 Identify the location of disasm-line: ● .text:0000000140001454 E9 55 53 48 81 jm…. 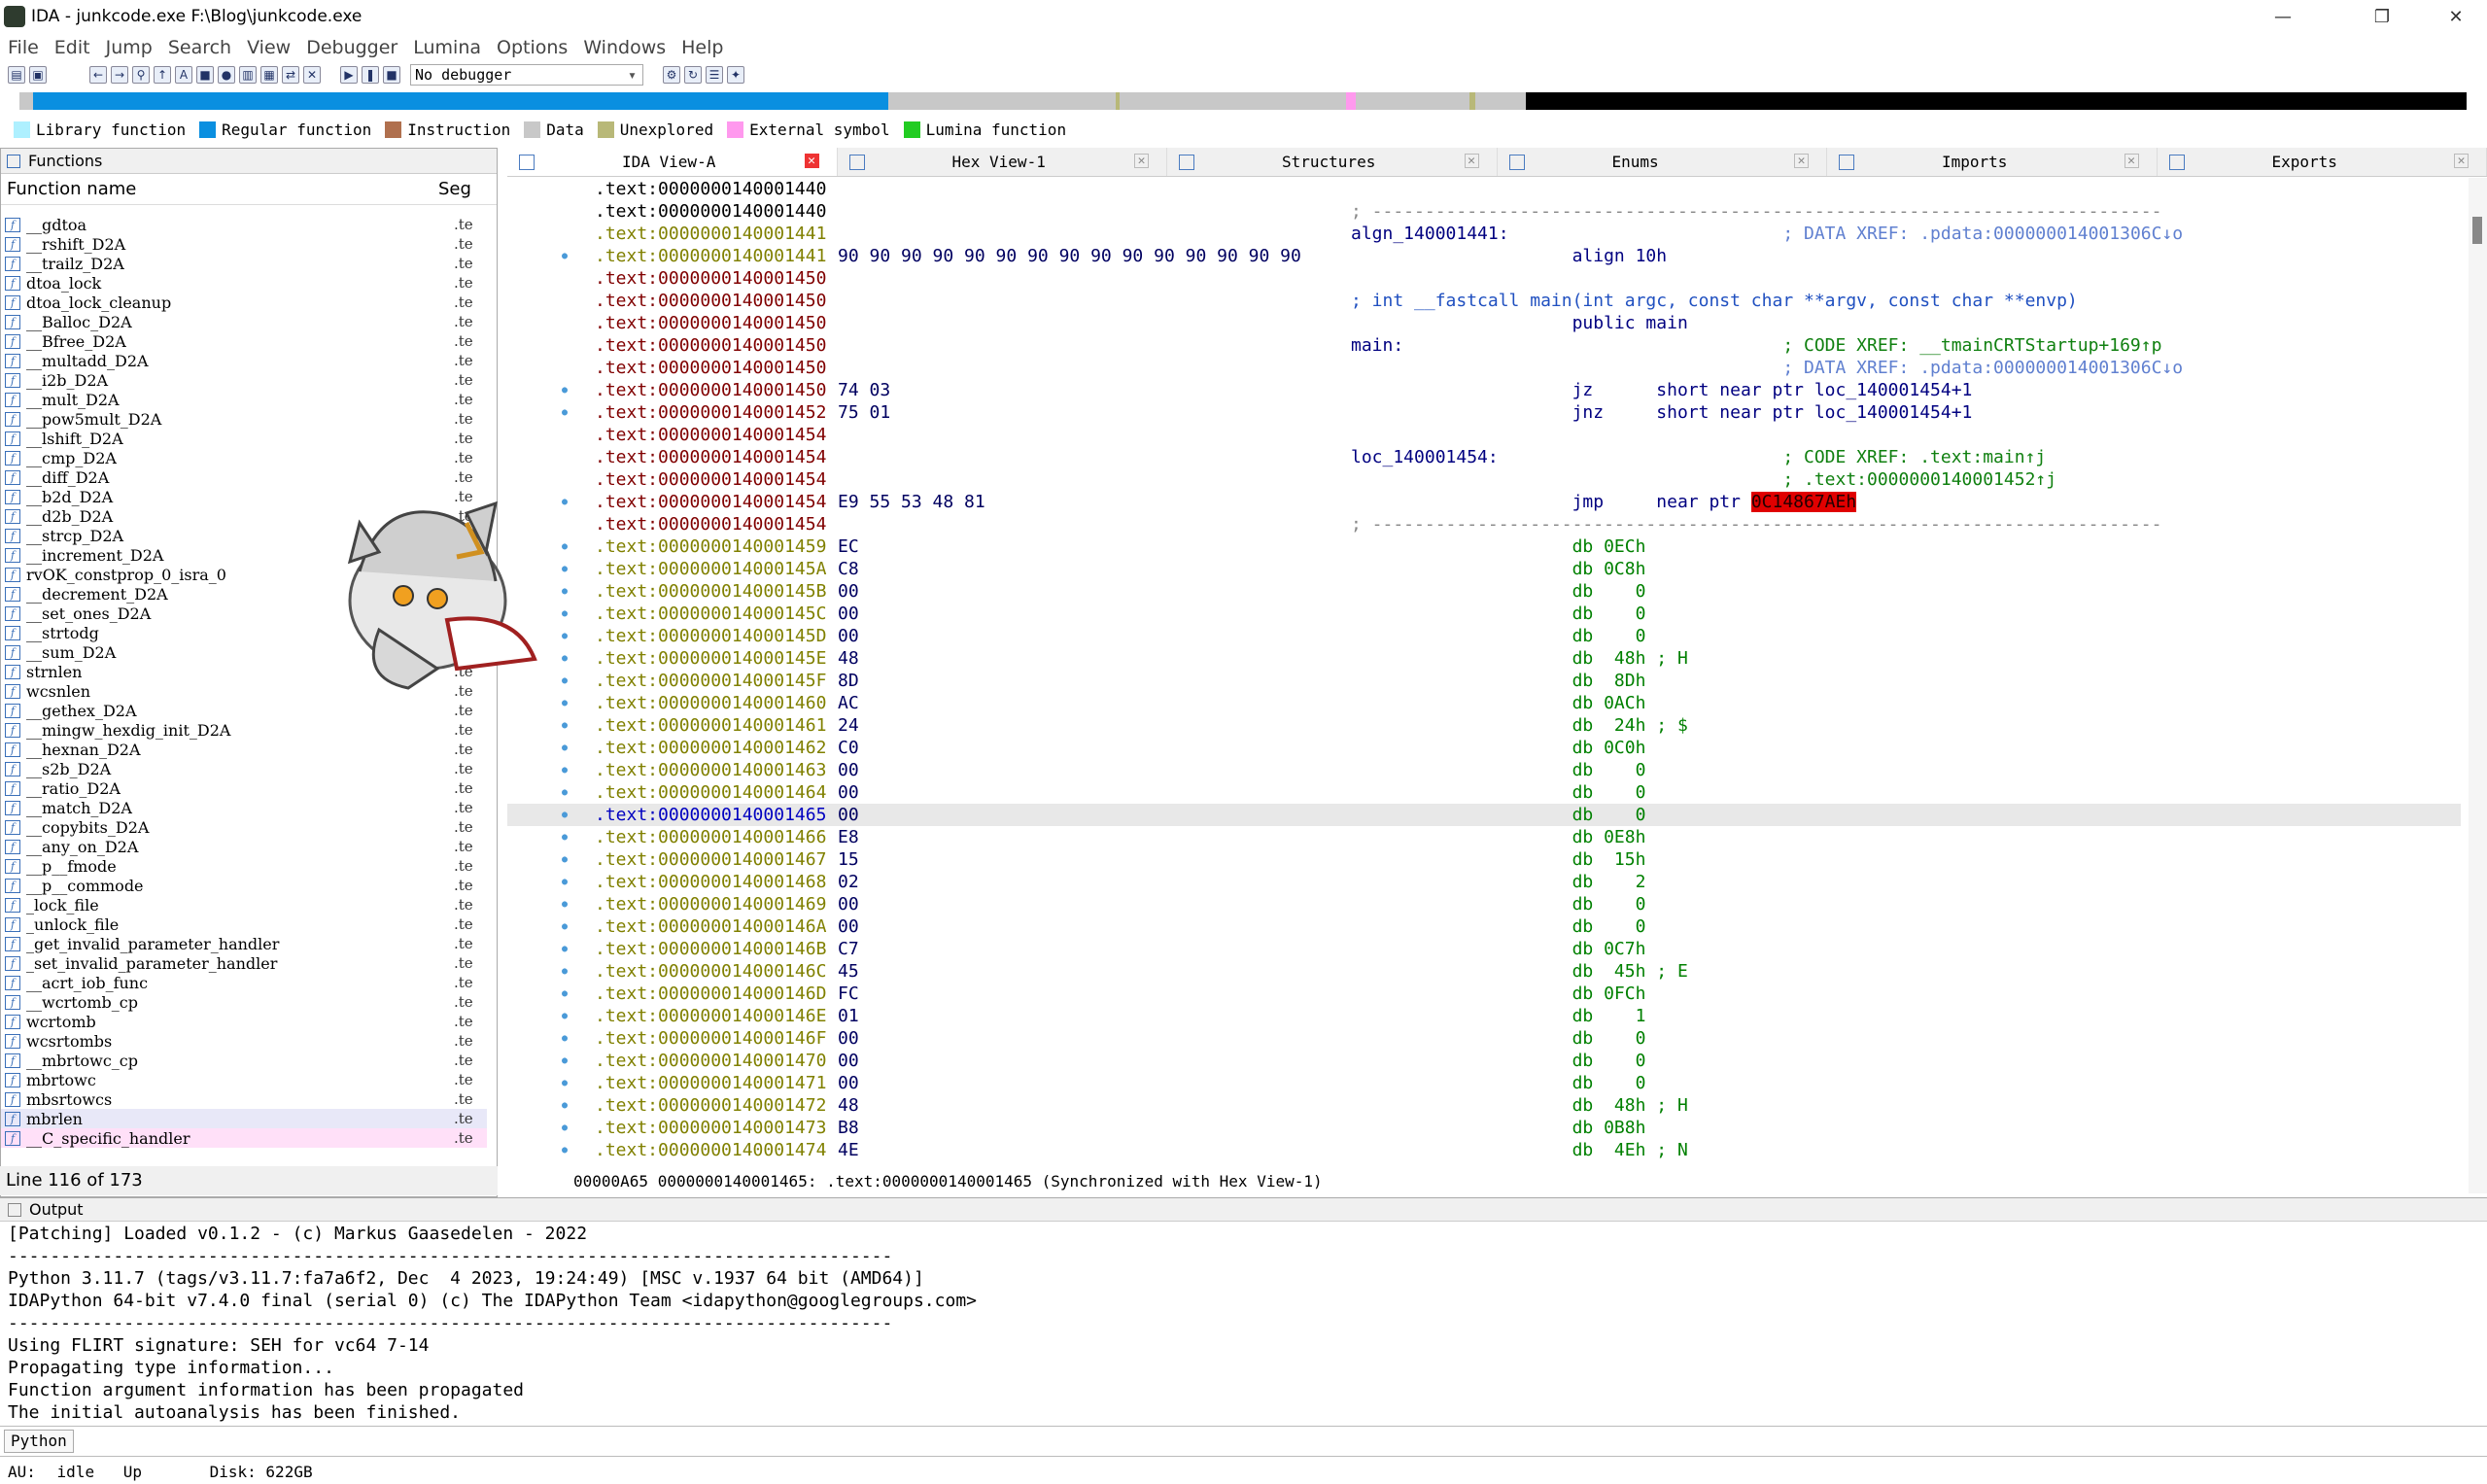
(1484, 502).